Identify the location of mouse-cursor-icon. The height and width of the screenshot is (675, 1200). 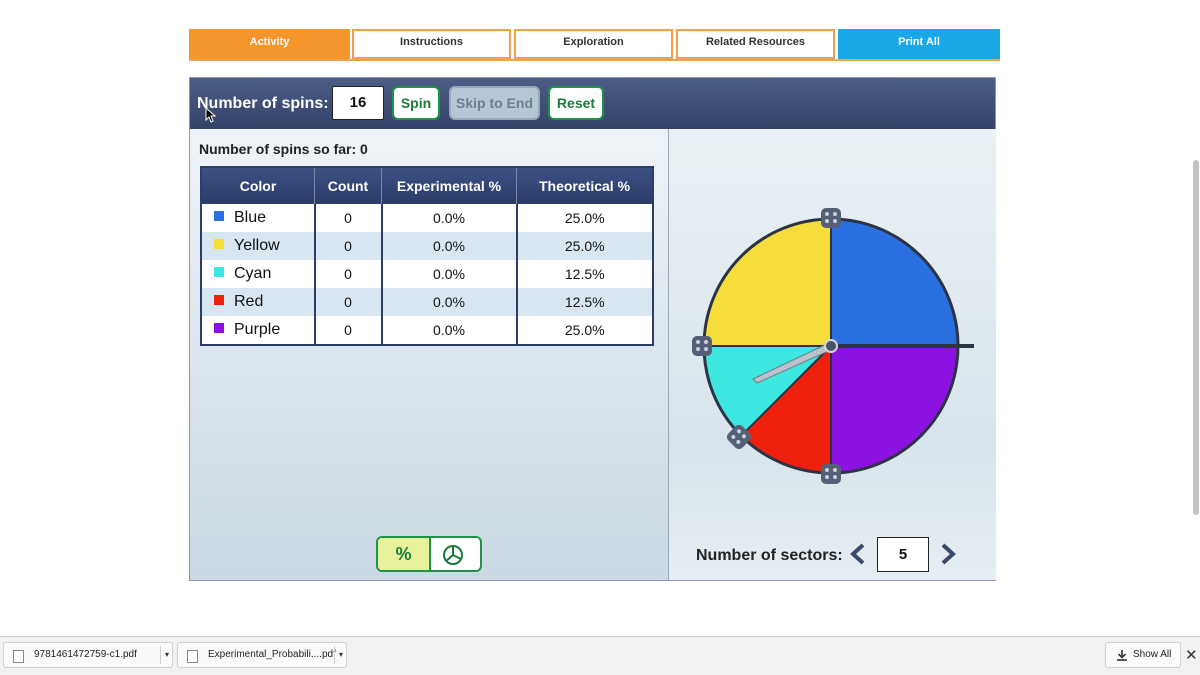
(211, 115).